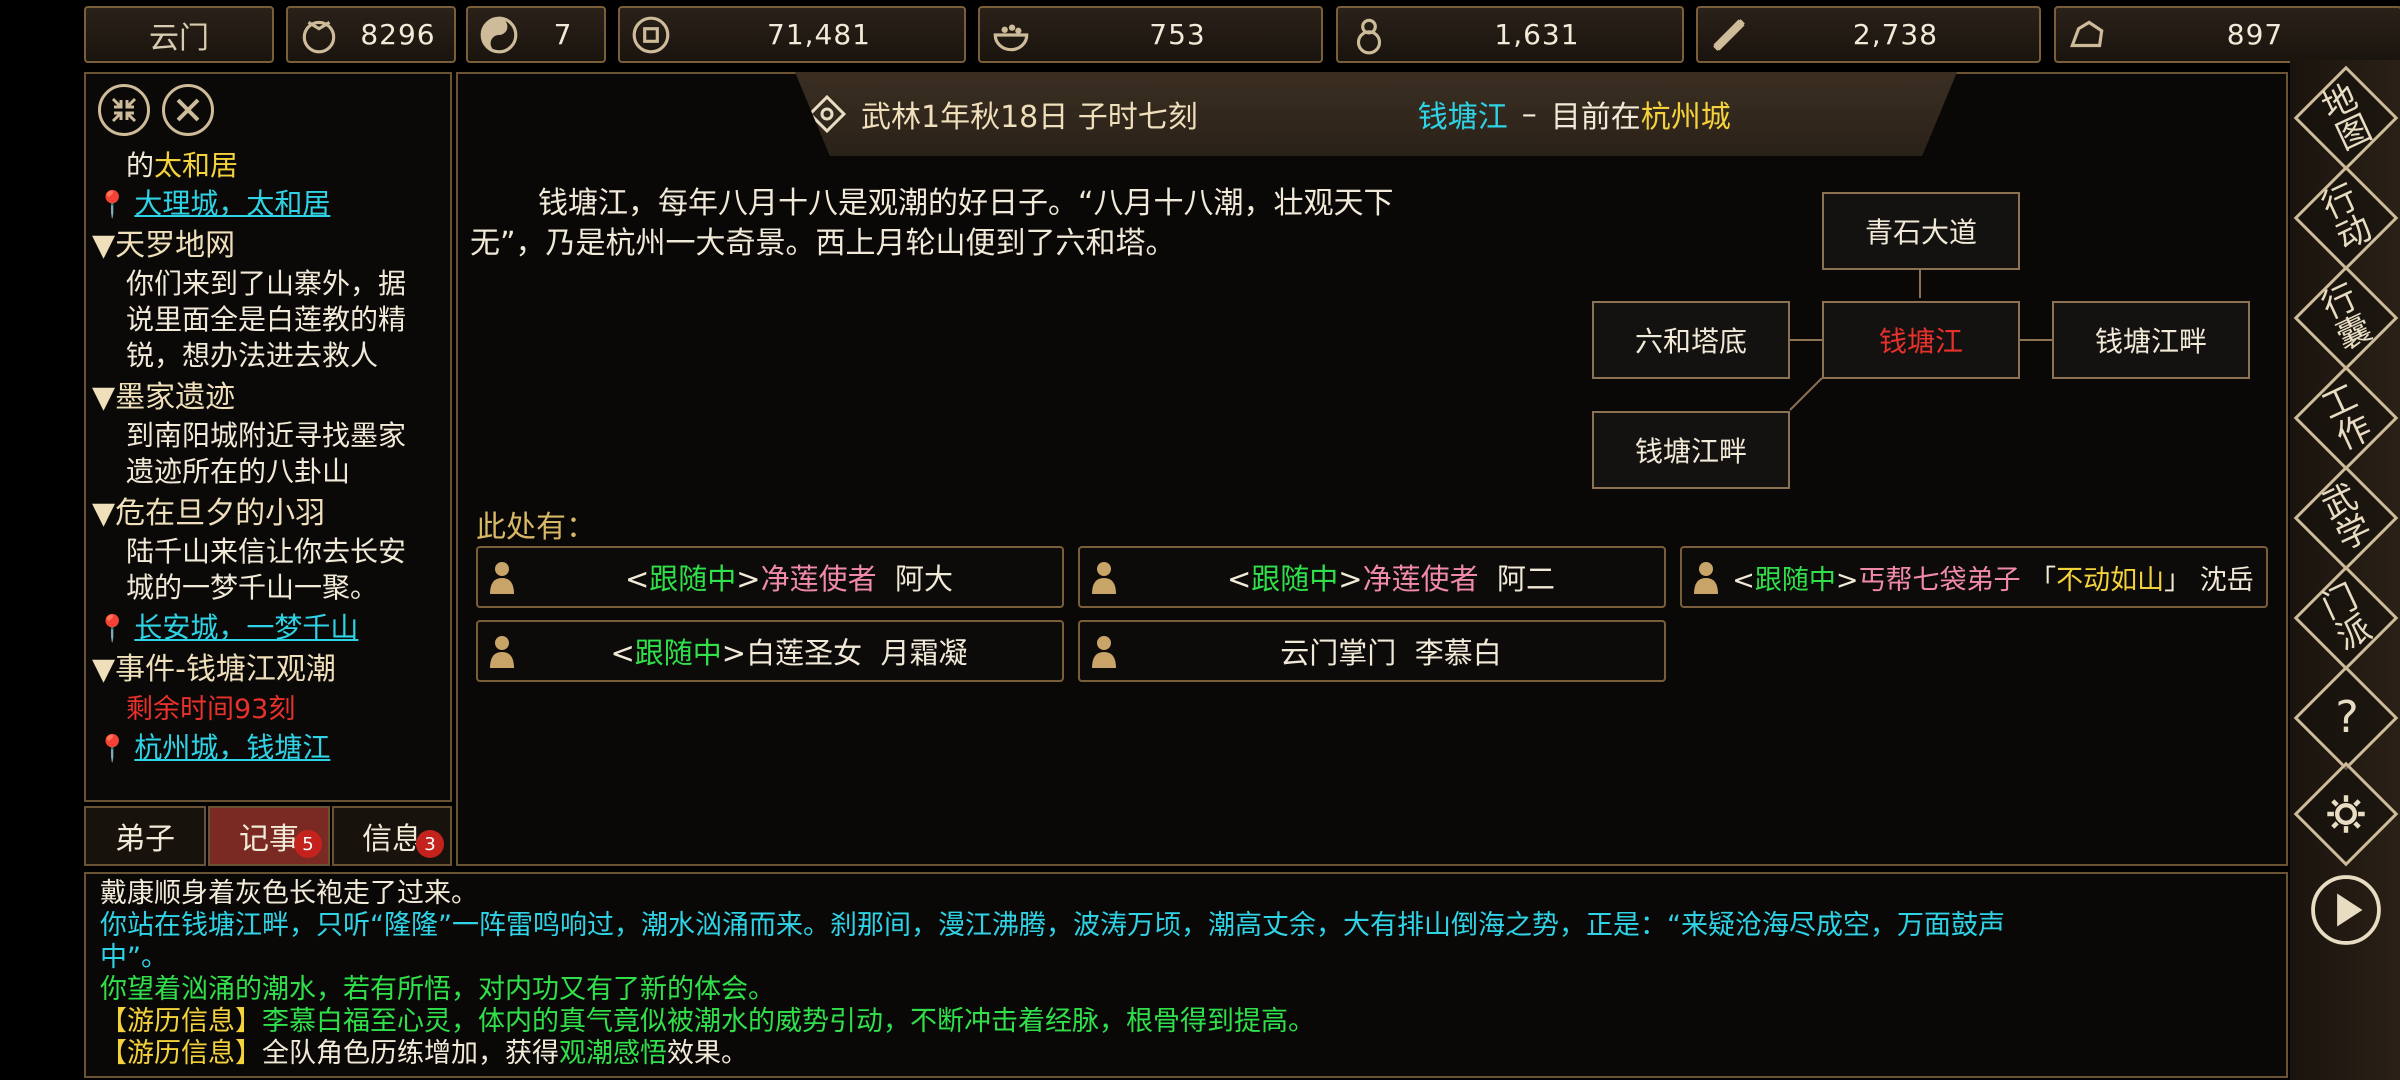  Describe the element at coordinates (1921, 340) in the screenshot. I see `map-node-current: 钱塘江` at that location.